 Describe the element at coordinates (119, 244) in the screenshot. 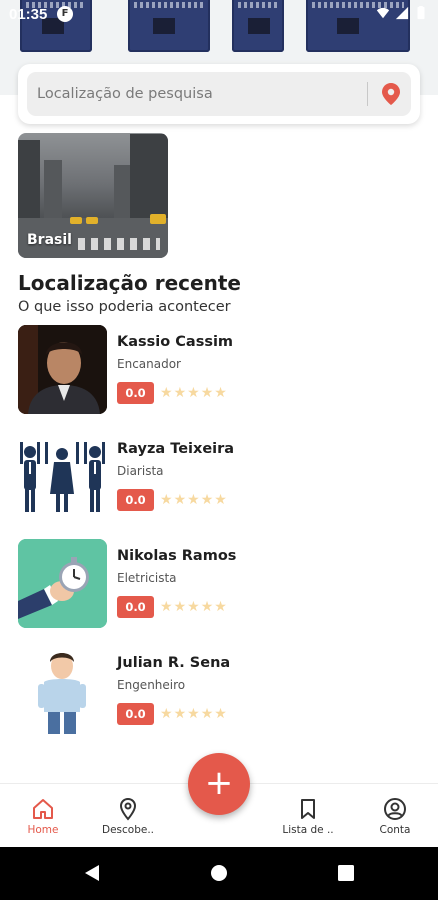

I see `crosswalk-graphic` at that location.